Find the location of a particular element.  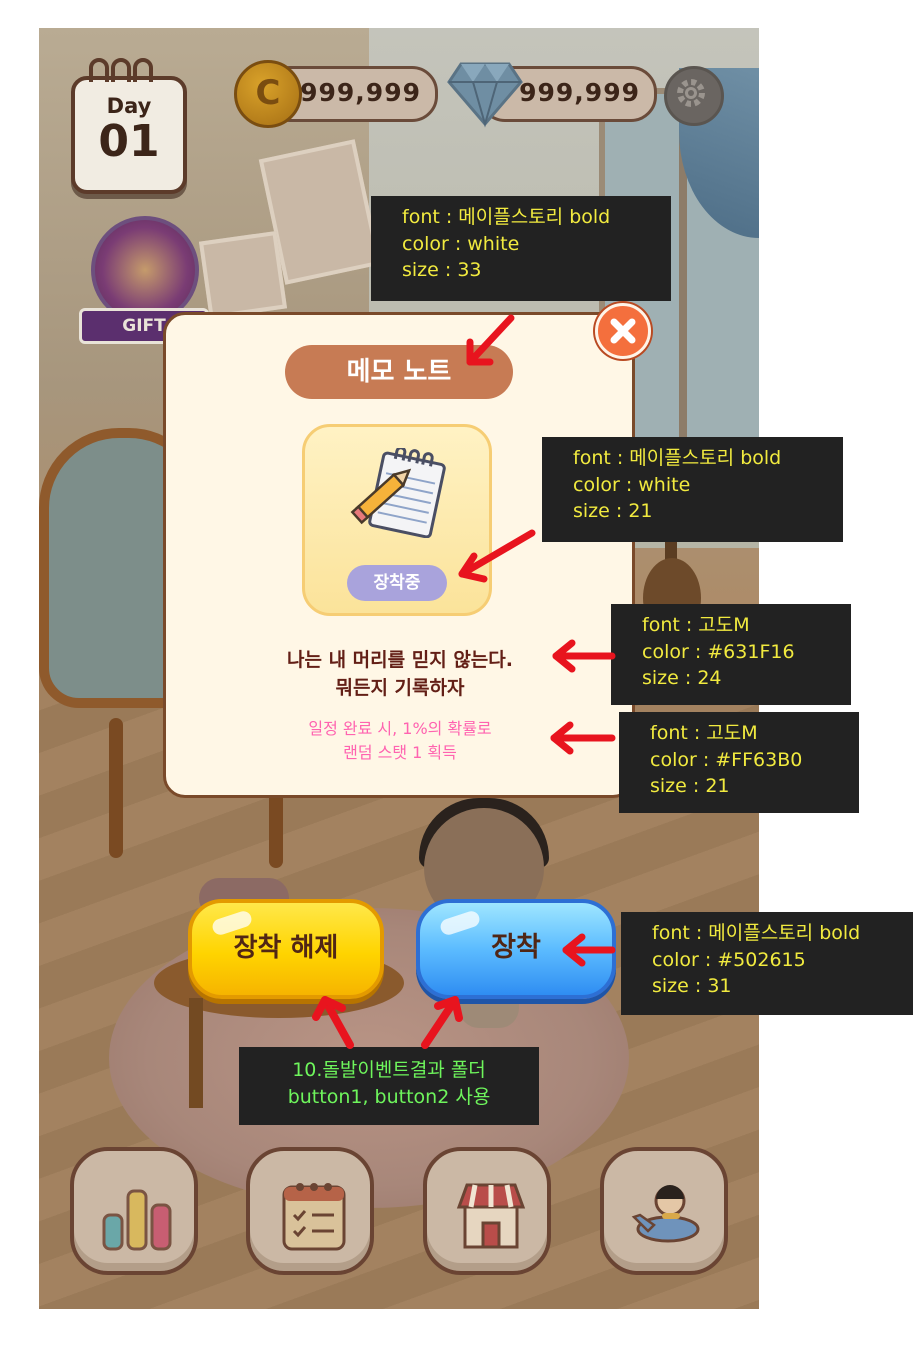

calendar-rings-icon is located at coordinates (121, 70).